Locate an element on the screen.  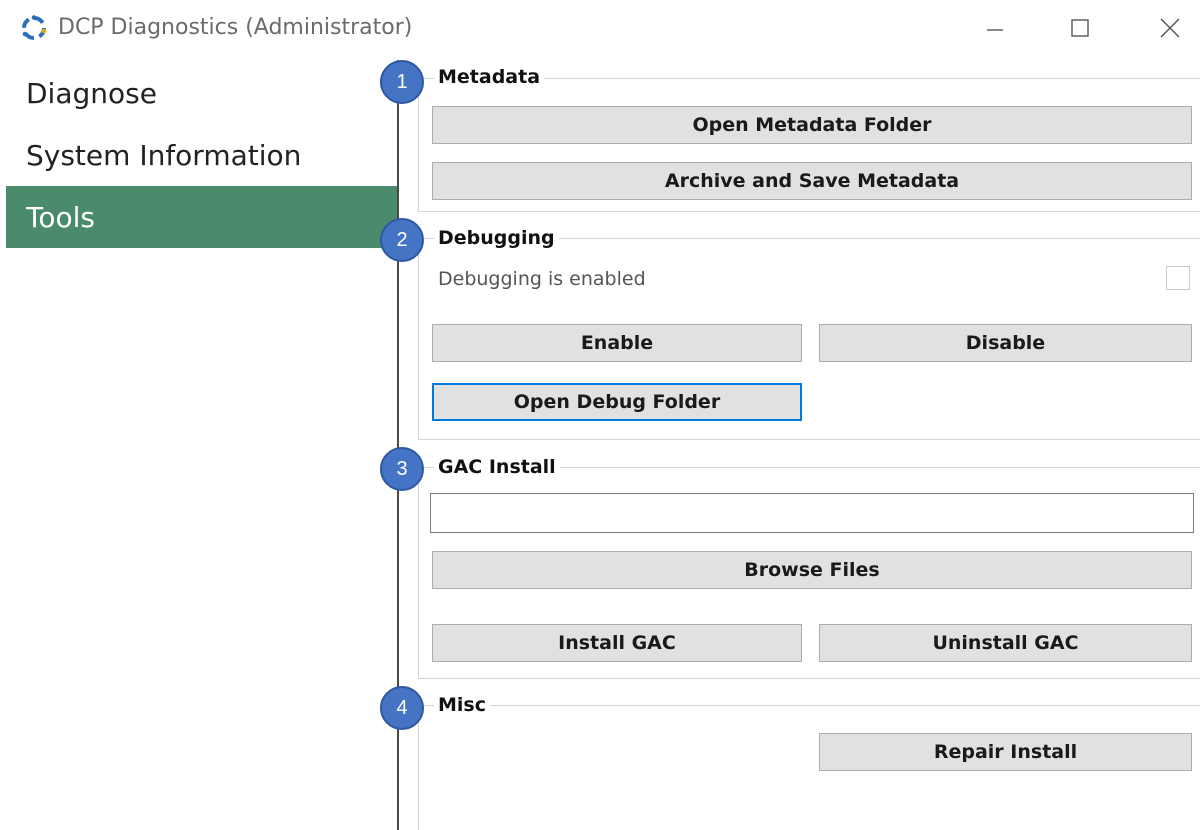
close-button is located at coordinates (1170, 28).